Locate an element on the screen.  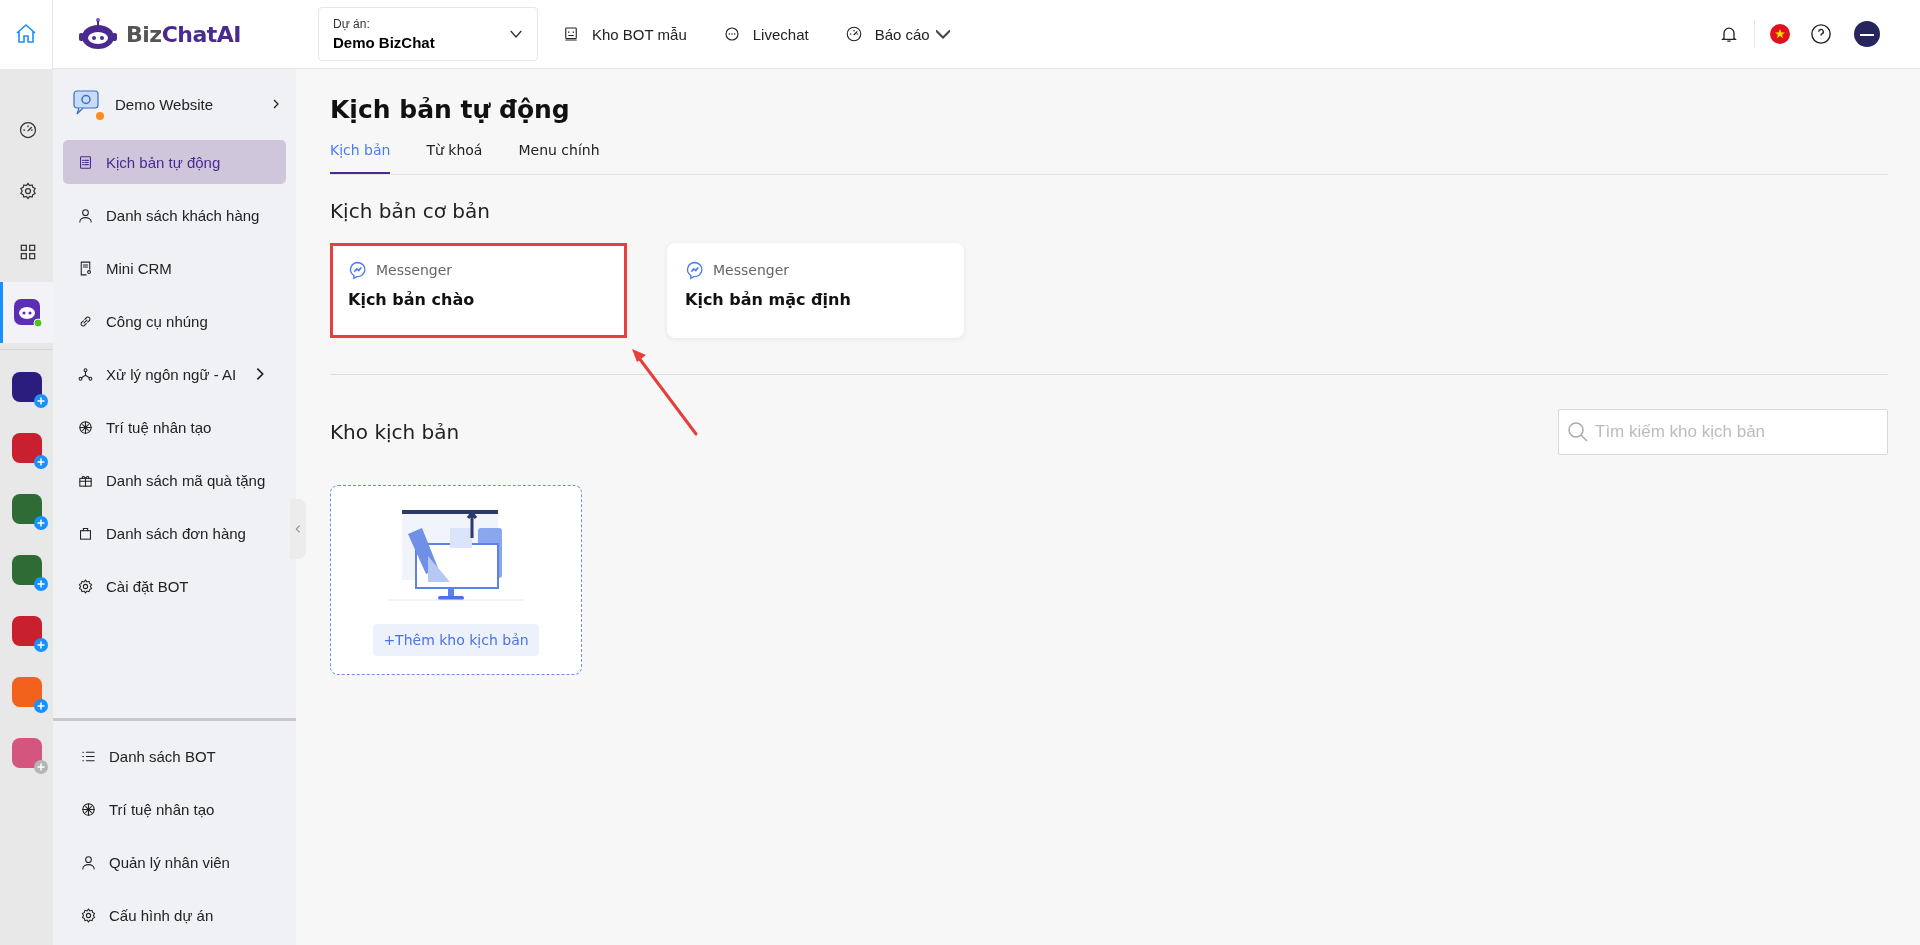
sidebar-item-label: Mini CRM is located at coordinates (139, 268).